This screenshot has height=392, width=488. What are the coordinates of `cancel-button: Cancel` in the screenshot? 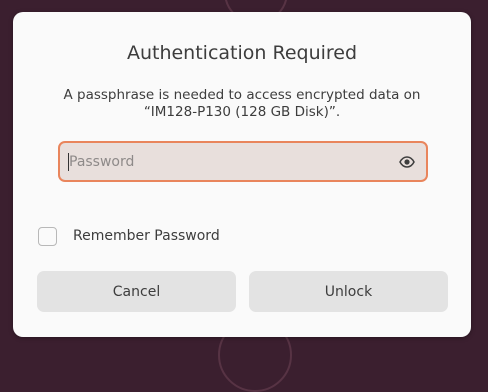 It's located at (136, 291).